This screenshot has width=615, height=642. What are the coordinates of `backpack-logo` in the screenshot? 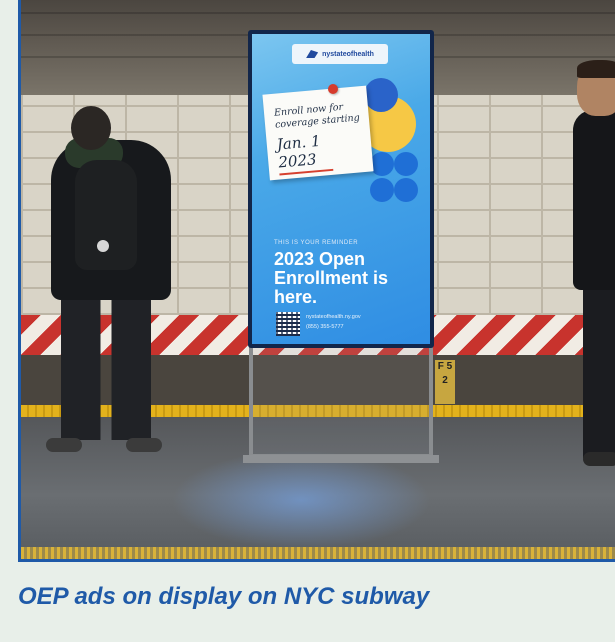 It's located at (103, 246).